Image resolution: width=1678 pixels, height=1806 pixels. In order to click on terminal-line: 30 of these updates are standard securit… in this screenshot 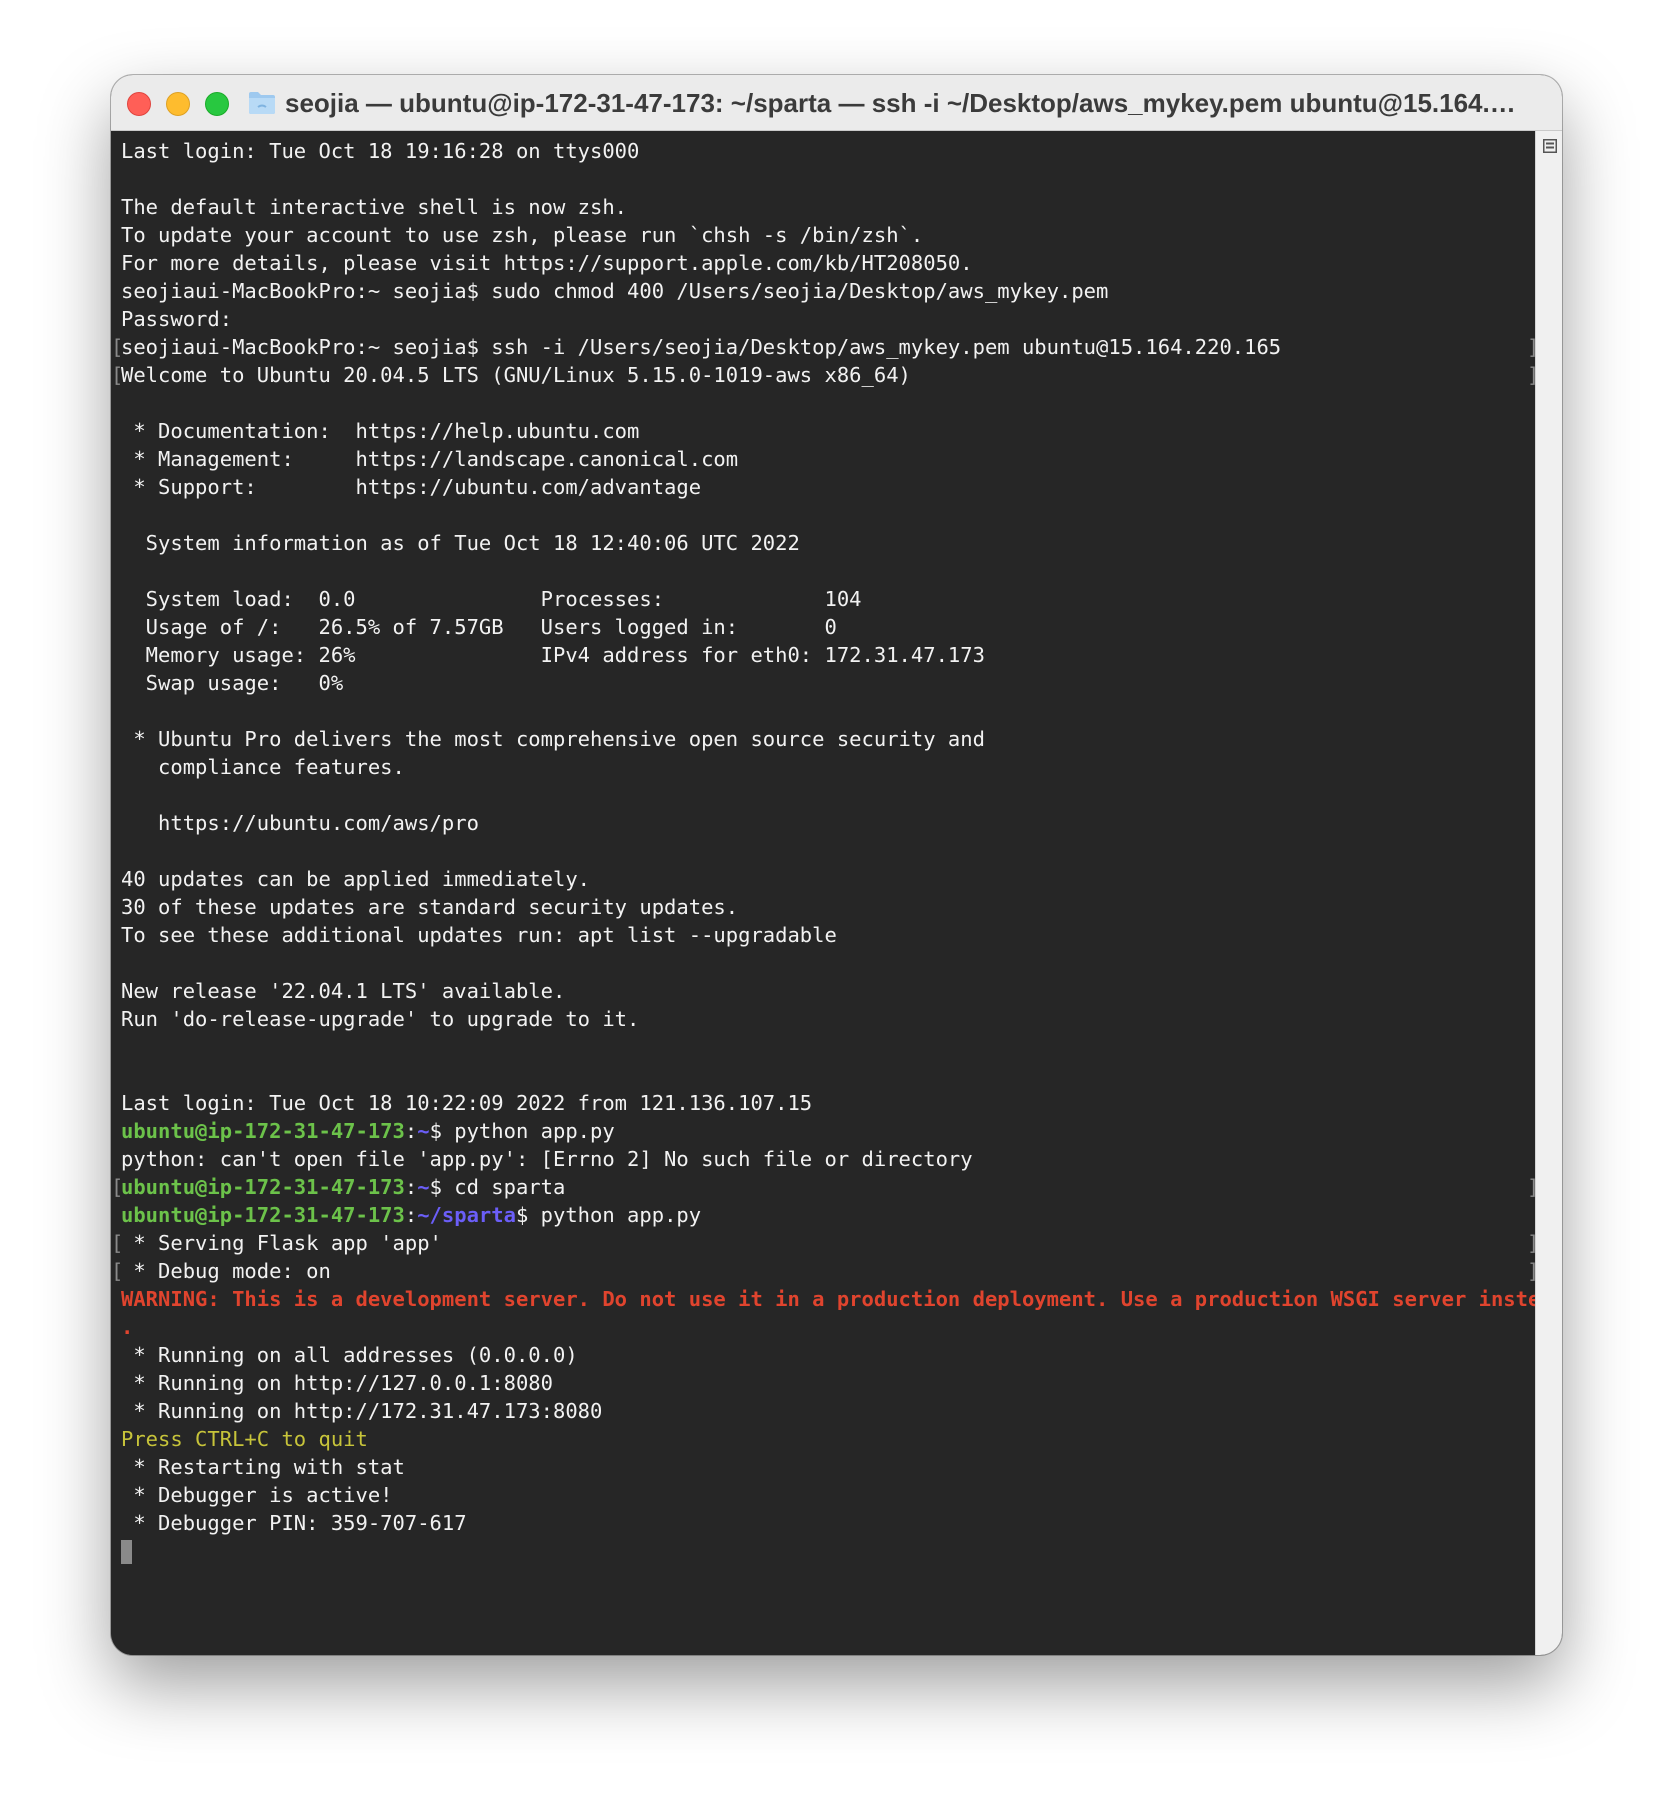, I will do `click(430, 907)`.